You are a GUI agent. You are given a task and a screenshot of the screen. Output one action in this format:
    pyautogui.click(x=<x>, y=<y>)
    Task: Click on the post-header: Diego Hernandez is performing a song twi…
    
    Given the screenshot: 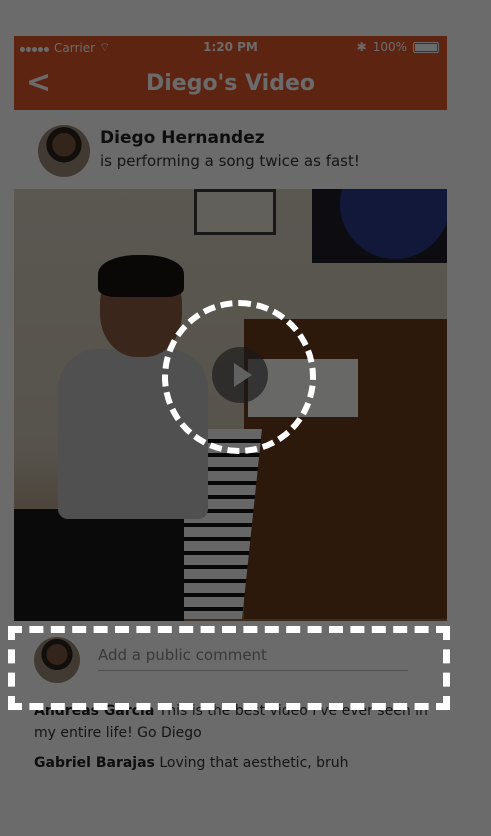 What is the action you would take?
    pyautogui.click(x=230, y=153)
    